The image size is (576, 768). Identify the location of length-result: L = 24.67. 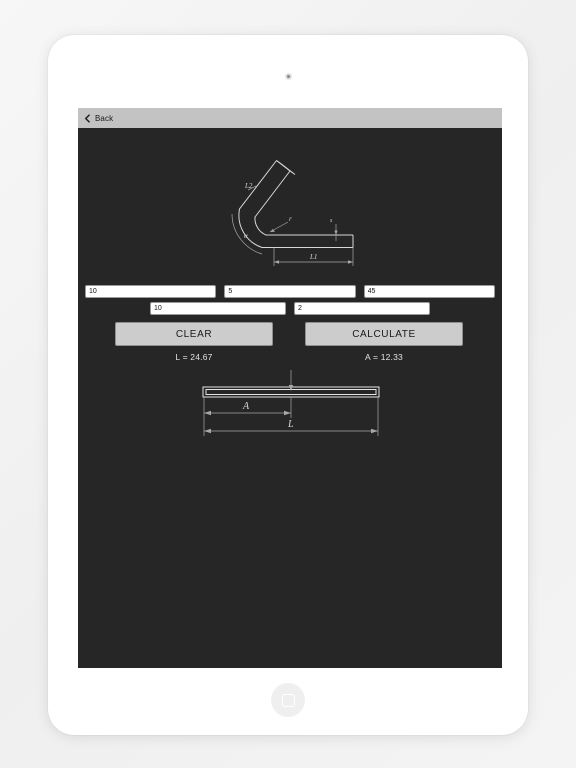
(194, 357).